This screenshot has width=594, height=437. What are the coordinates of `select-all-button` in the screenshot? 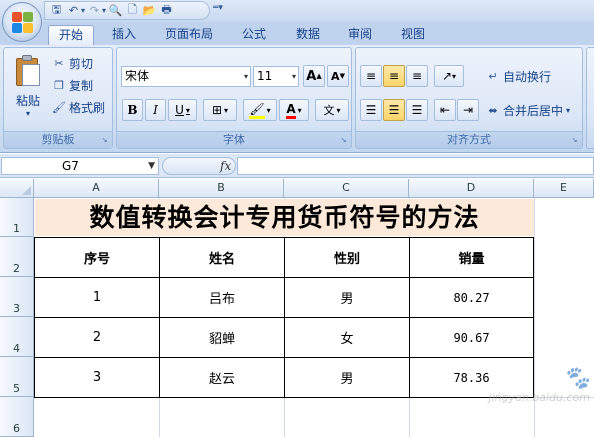 It's located at (17, 188).